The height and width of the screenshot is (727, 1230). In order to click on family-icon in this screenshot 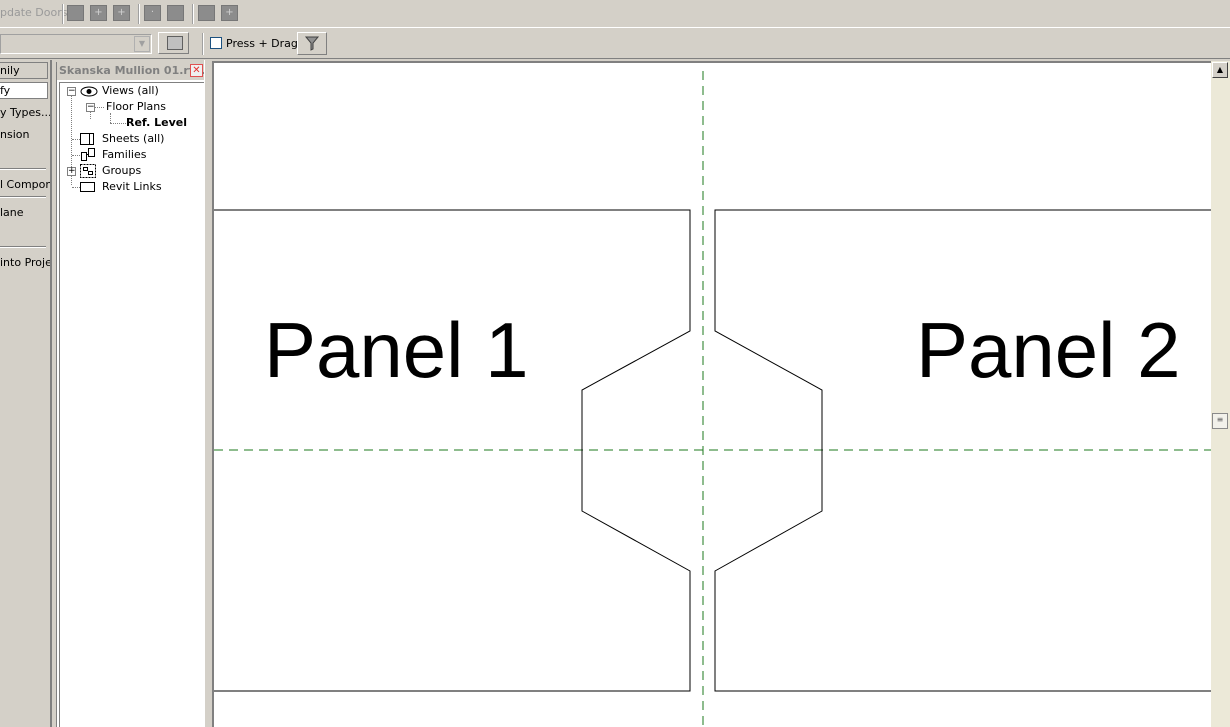, I will do `click(88, 154)`.